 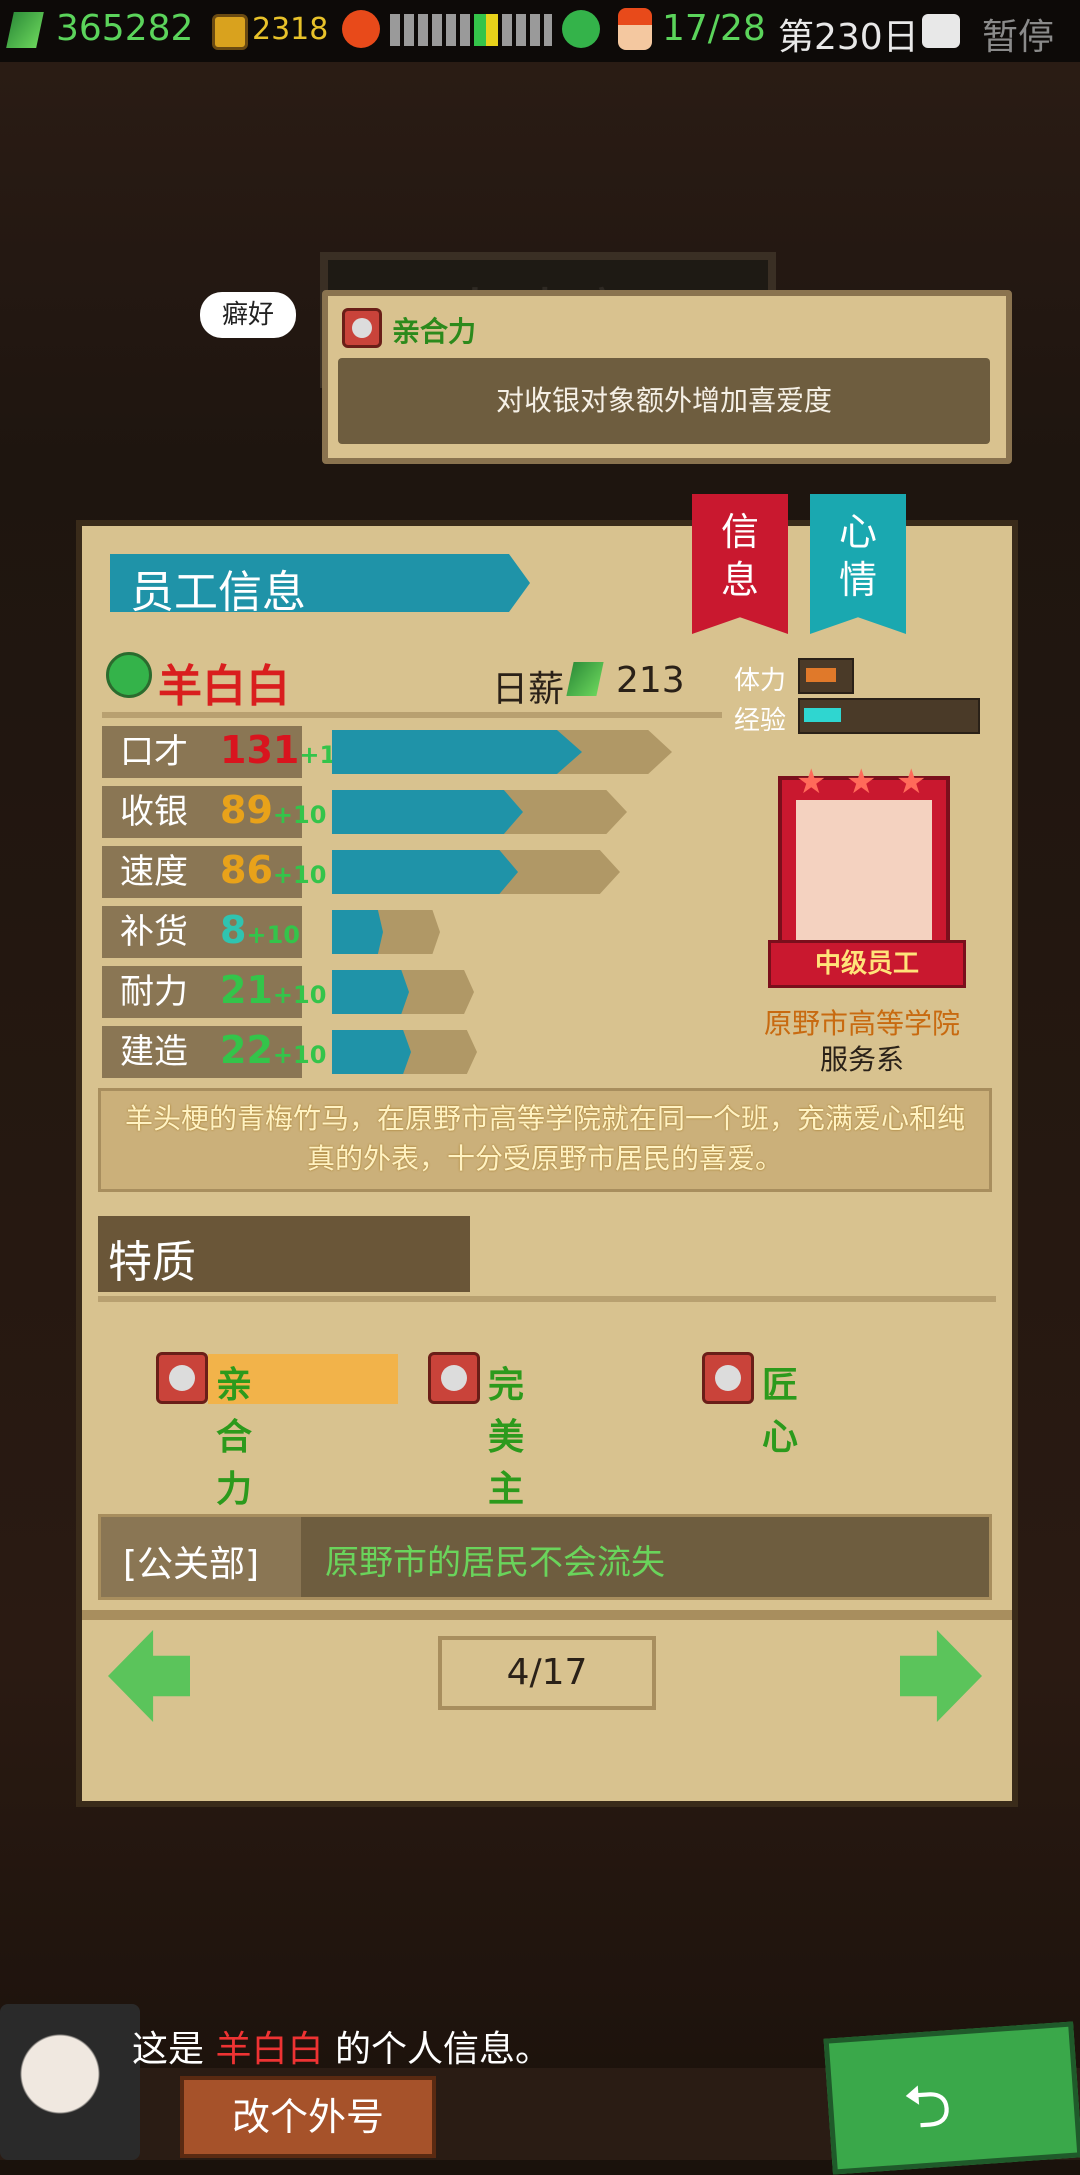 I want to click on page-number: 4/17, so click(x=547, y=1672).